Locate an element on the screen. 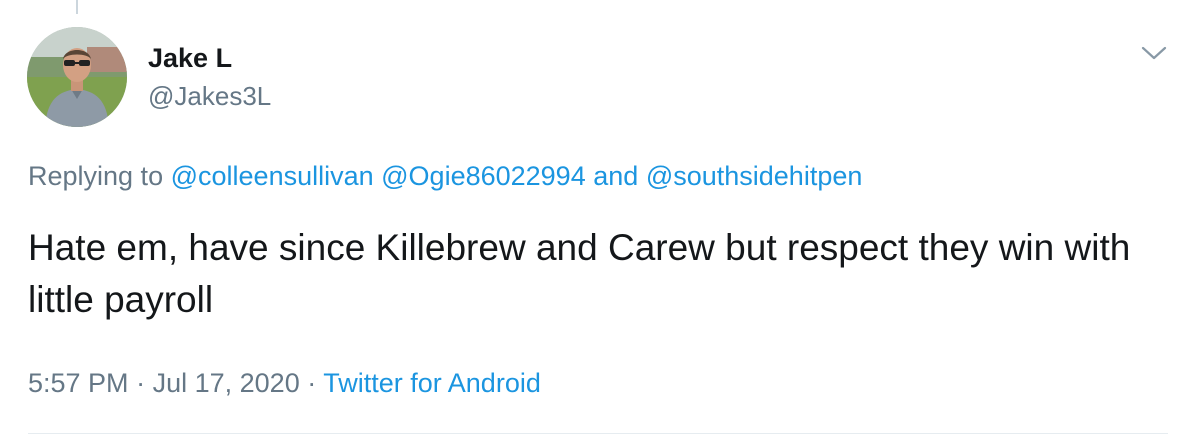  thread-connector-line is located at coordinates (77, 7).